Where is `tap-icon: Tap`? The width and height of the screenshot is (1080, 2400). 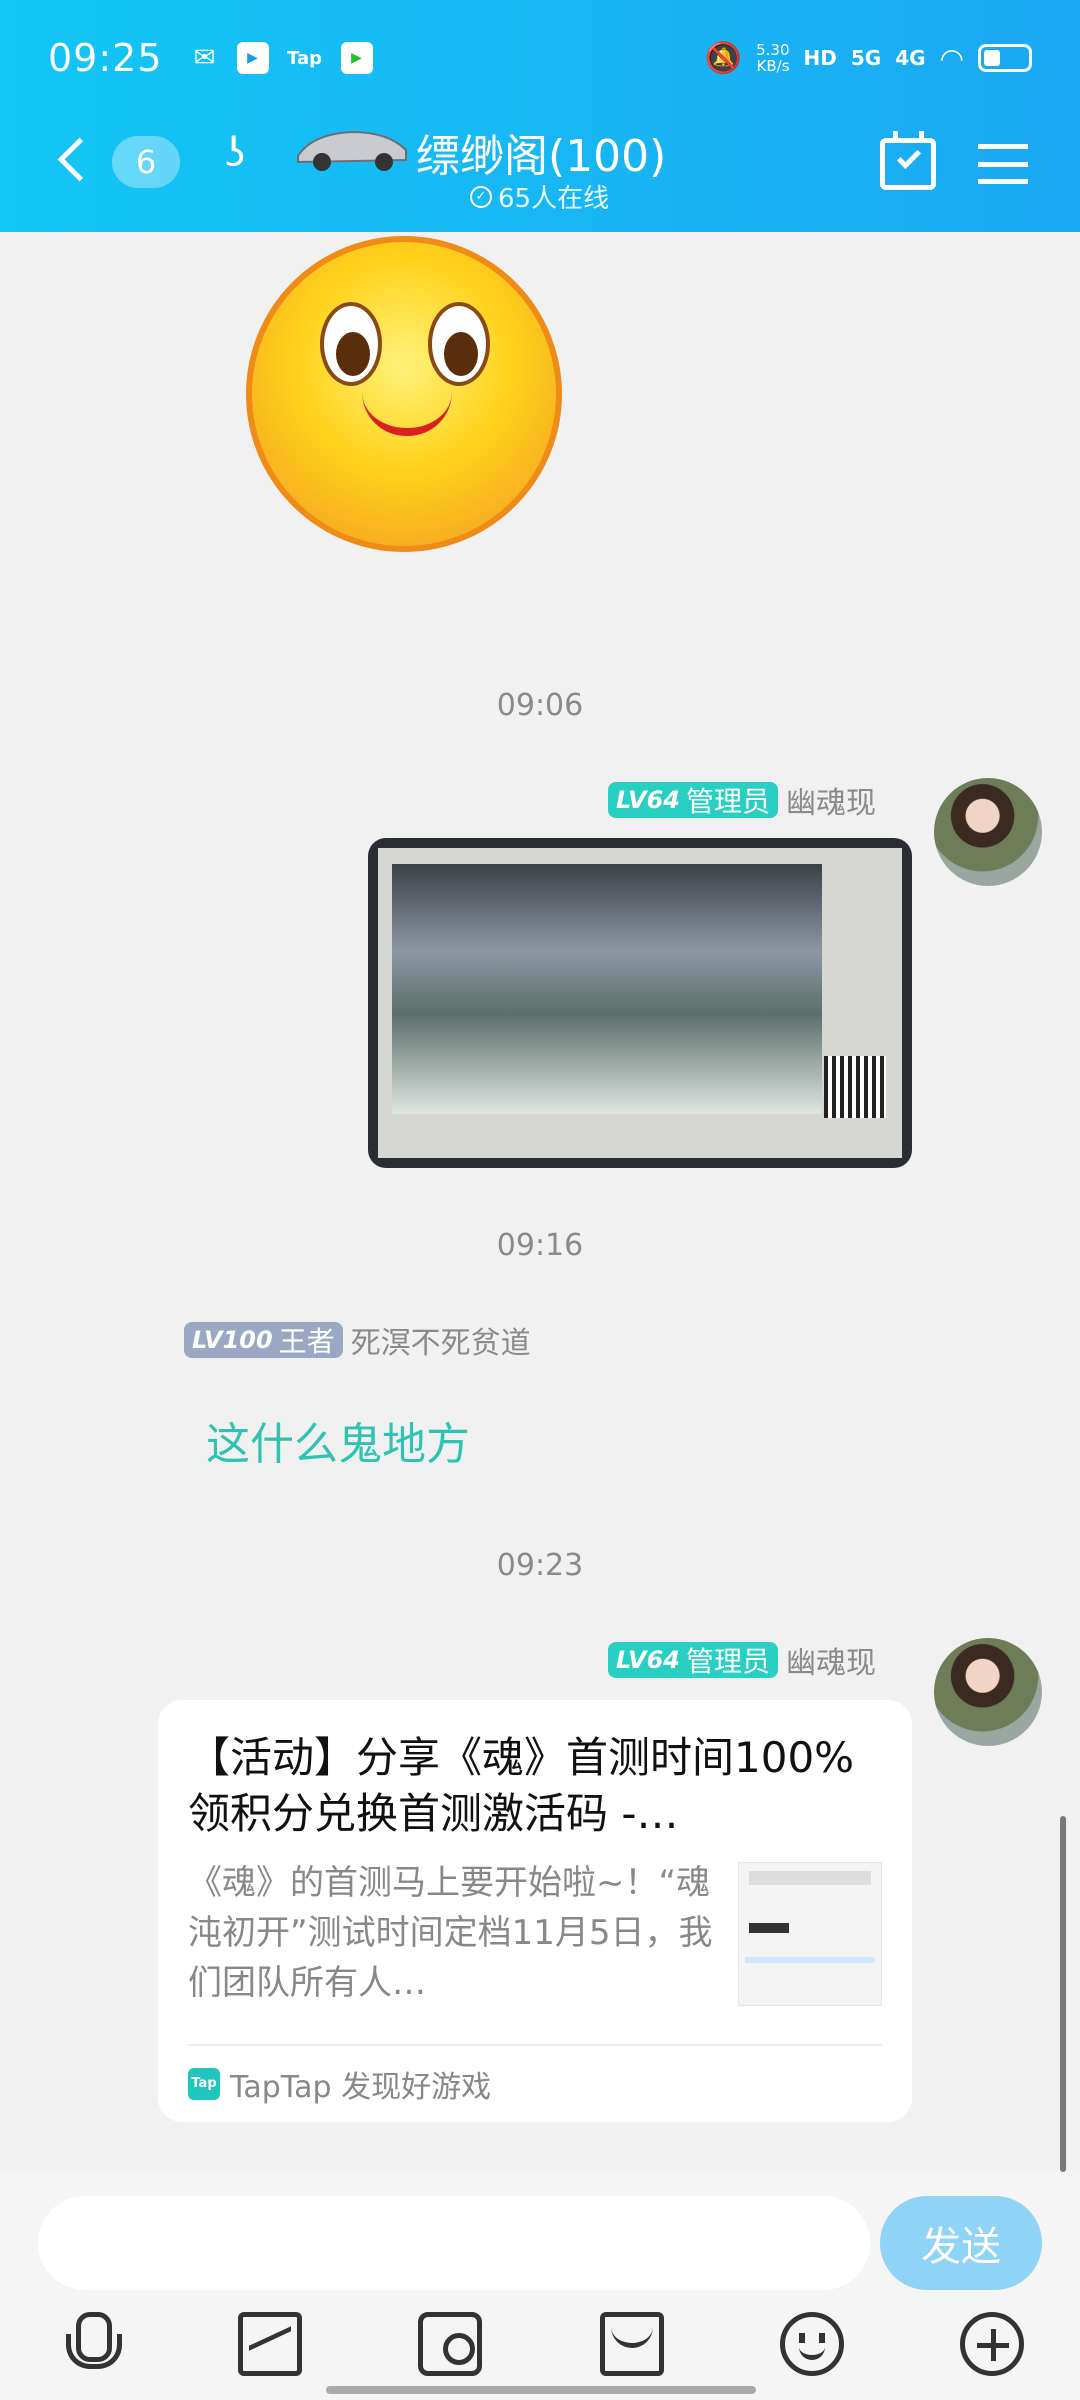
tap-icon: Tap is located at coordinates (305, 58).